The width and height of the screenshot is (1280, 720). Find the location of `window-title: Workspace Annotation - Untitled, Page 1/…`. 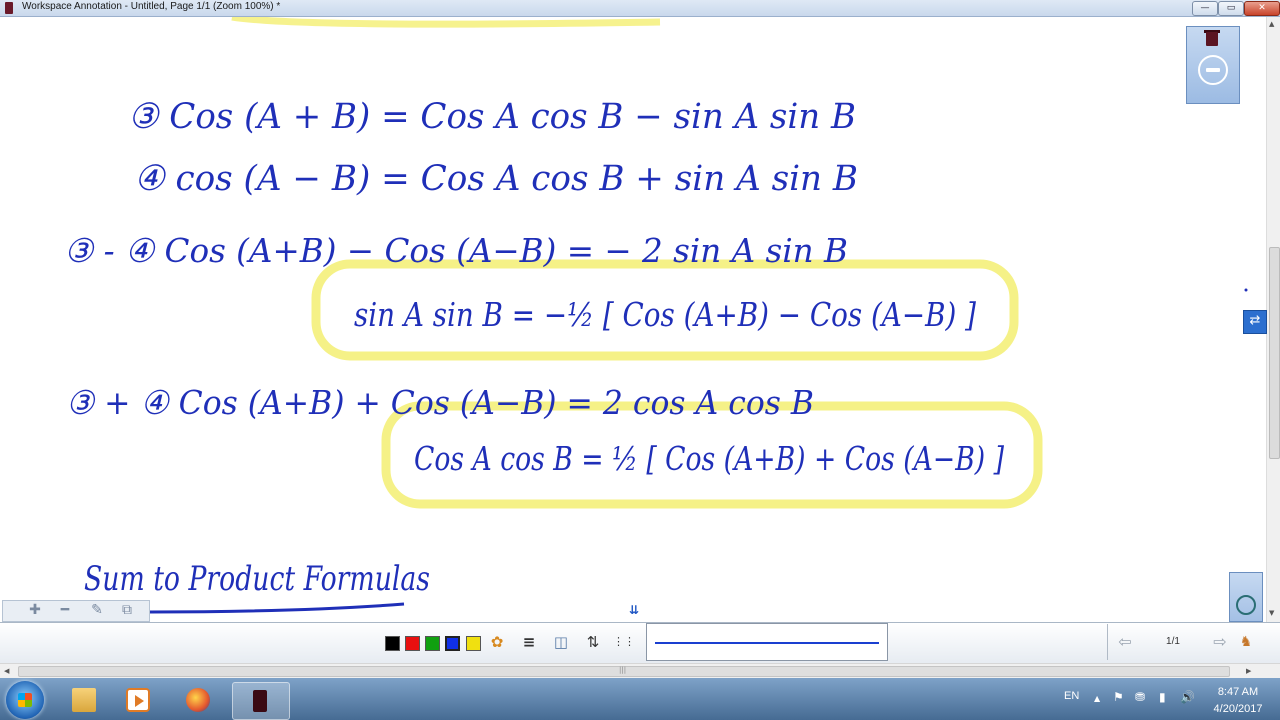

window-title: Workspace Annotation - Untitled, Page 1/… is located at coordinates (151, 6).